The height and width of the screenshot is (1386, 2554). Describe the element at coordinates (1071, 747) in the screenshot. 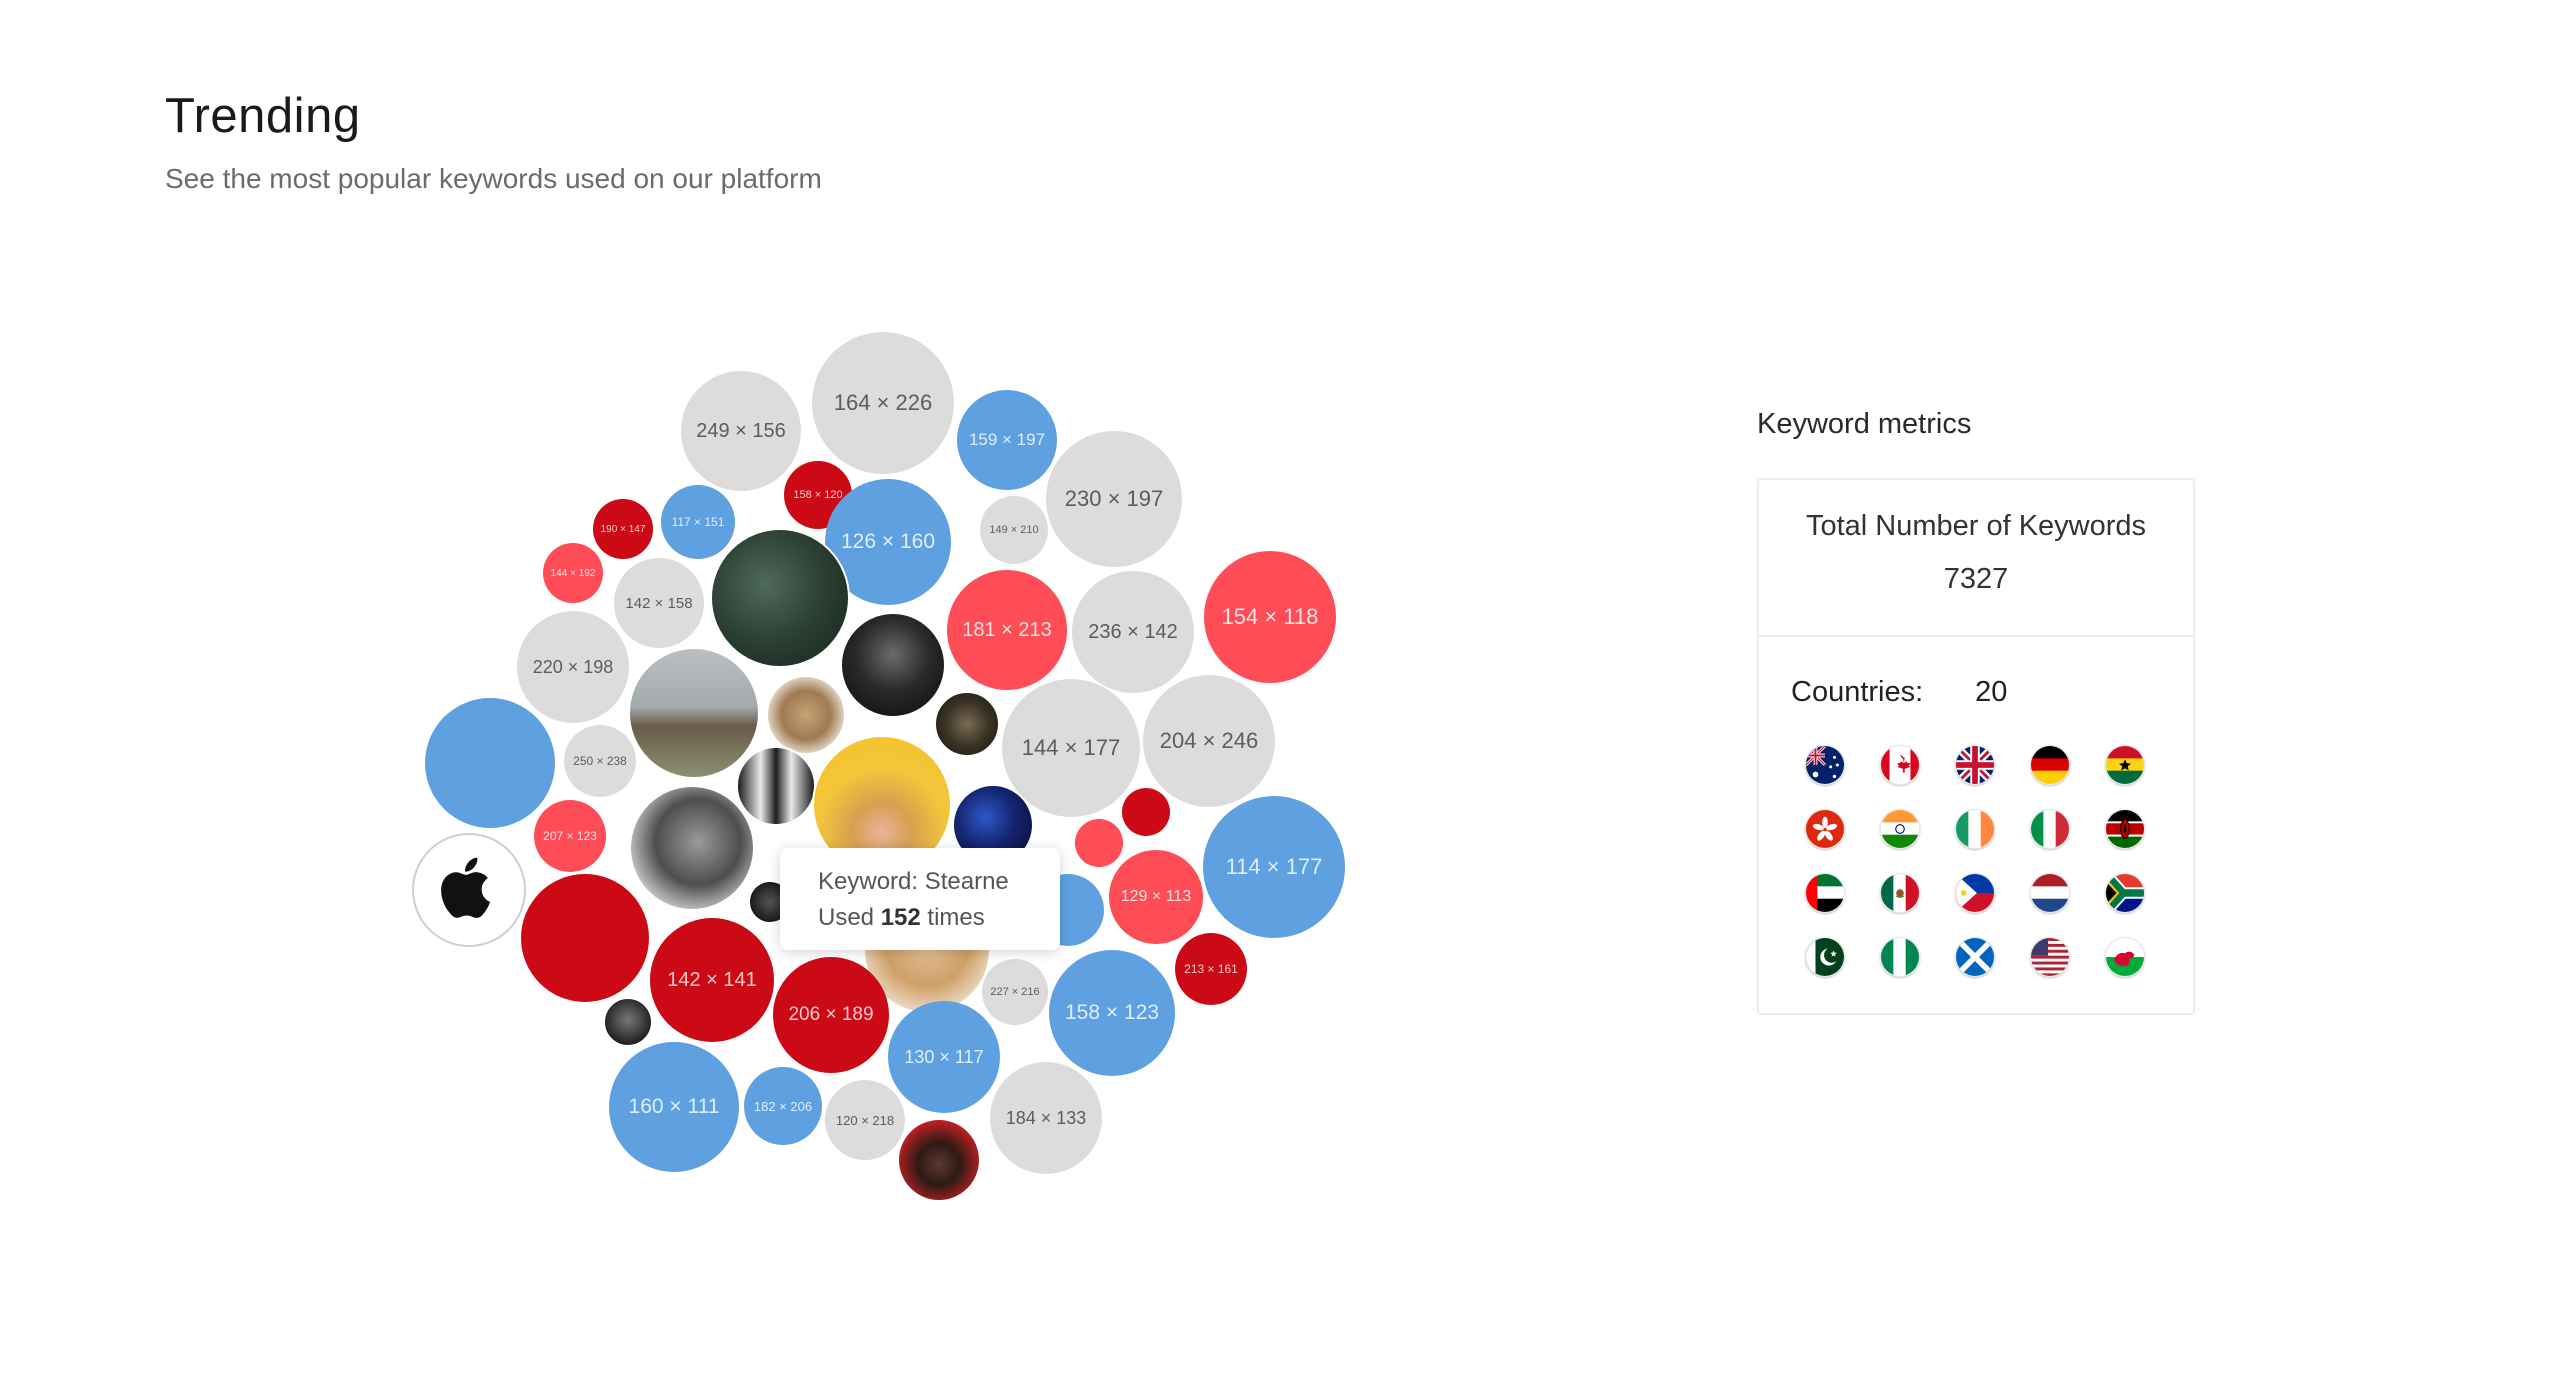

I see `bubble-label: 144 × 177` at that location.